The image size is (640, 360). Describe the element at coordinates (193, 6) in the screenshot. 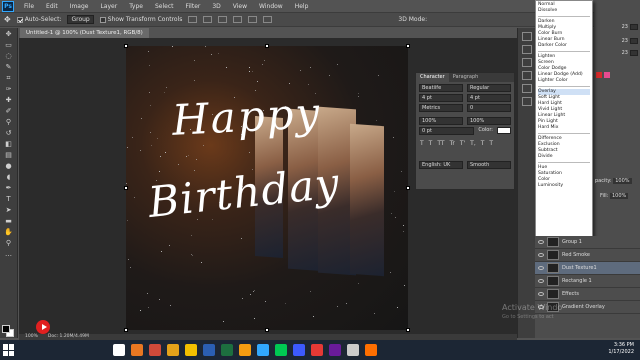

I see `menu-filter: Filter` at that location.